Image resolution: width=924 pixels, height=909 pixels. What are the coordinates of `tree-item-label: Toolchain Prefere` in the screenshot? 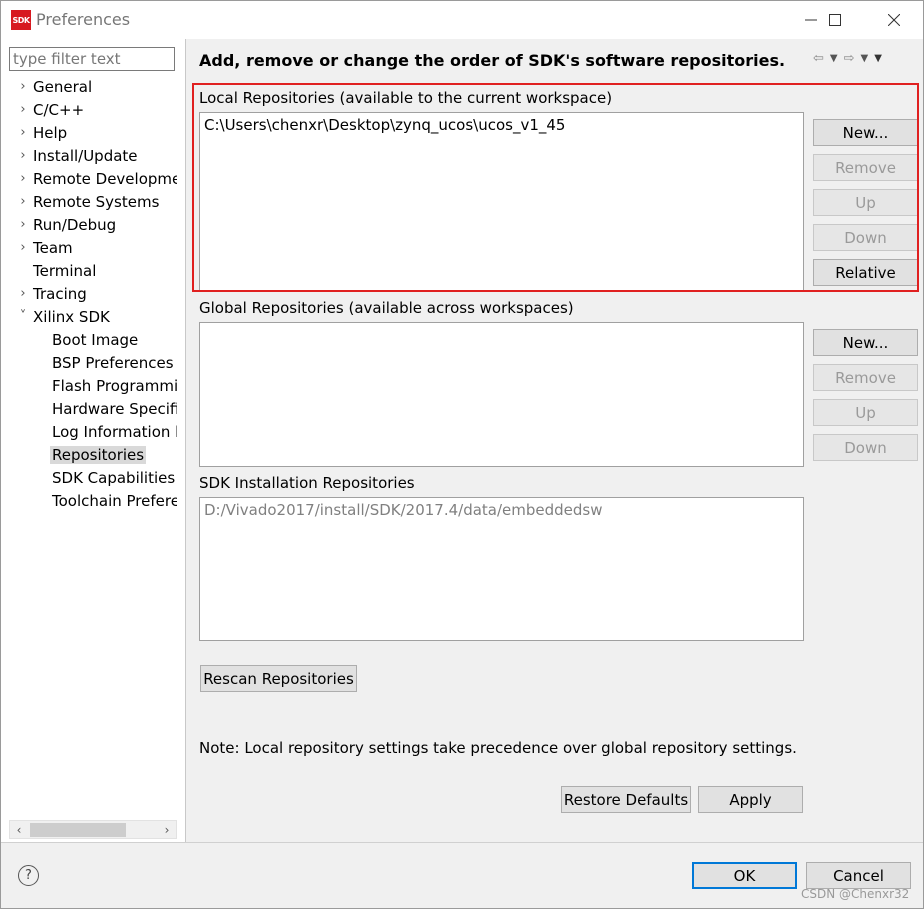 It's located at (114, 500).